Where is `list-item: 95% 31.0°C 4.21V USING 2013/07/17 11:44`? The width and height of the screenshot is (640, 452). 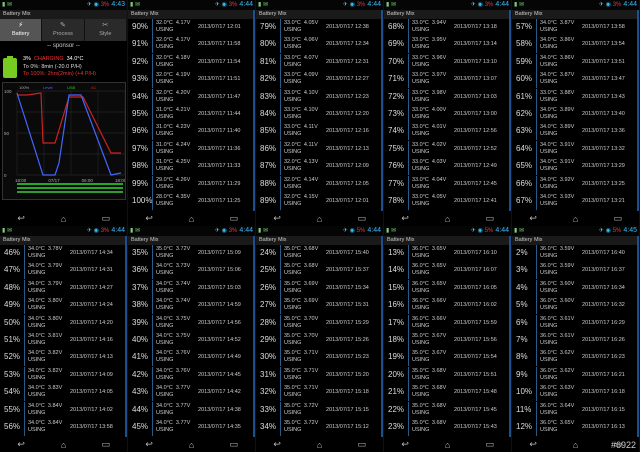
list-item: 95% 31.0°C 4.21V USING 2013/07/17 11:44 is located at coordinates (191, 114).